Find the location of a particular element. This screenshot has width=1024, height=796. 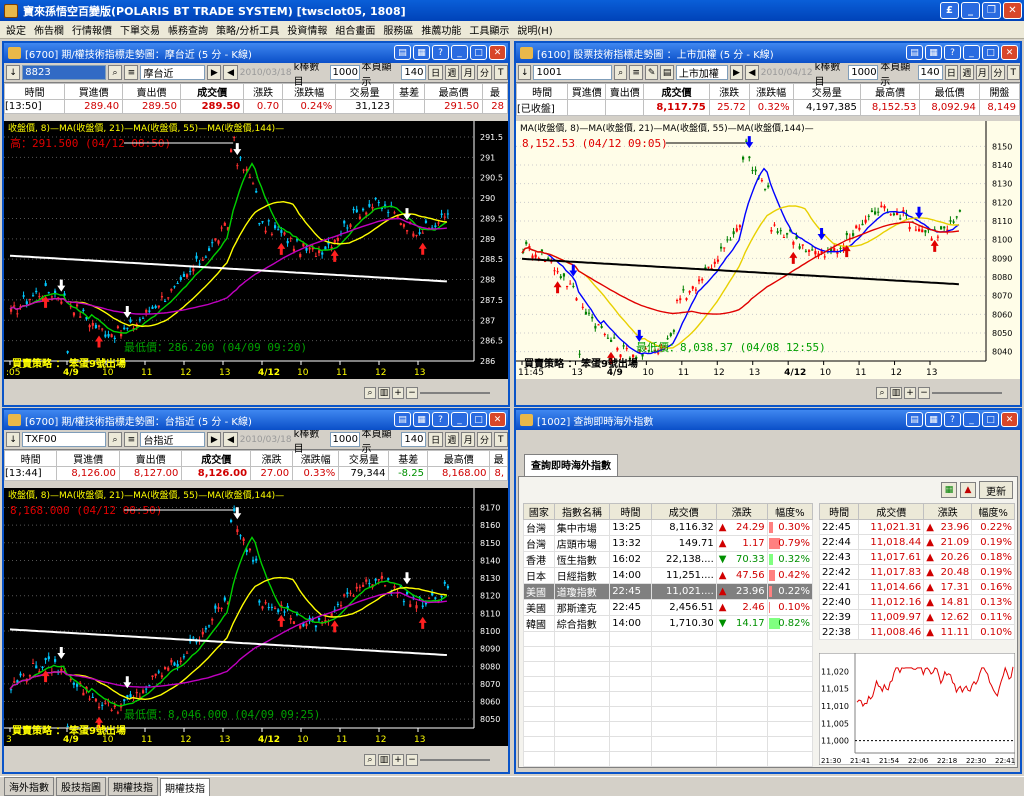

index-row: 美國 道瓊指數 22:45 11,021.... ▲ 23.96 0.22% is located at coordinates (668, 591).